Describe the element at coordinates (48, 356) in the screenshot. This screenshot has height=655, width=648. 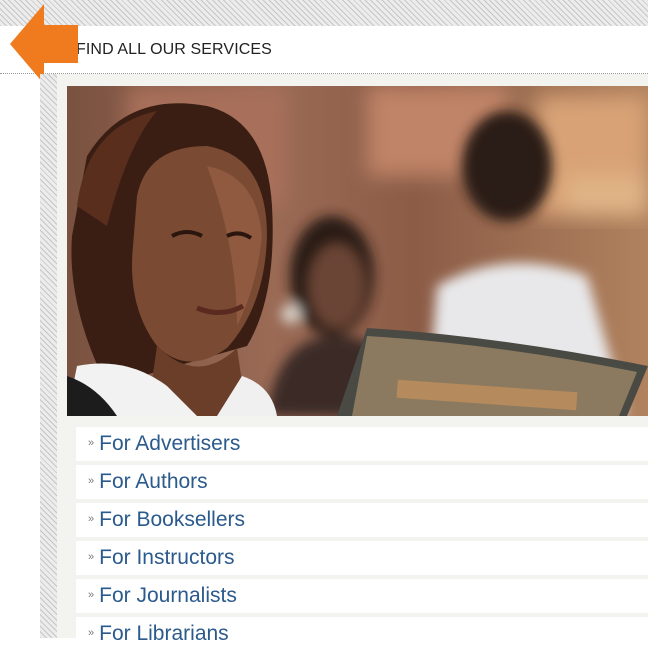
I see `hatched-left-border` at that location.